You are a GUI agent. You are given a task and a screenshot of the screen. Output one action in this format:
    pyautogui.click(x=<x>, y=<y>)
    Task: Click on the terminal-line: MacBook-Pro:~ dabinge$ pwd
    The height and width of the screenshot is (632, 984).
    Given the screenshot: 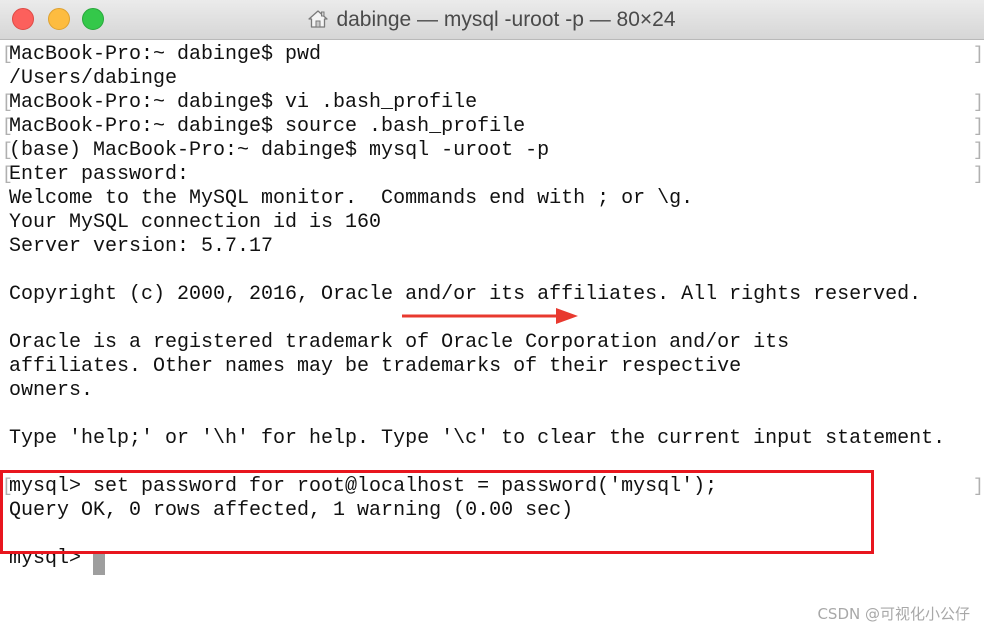 What is the action you would take?
    pyautogui.click(x=165, y=54)
    